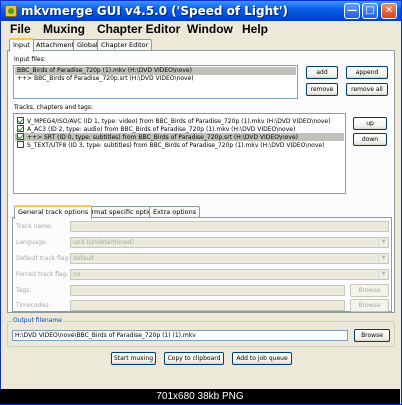  Describe the element at coordinates (43, 258) in the screenshot. I see `default-flag-label: Default track flag:` at that location.